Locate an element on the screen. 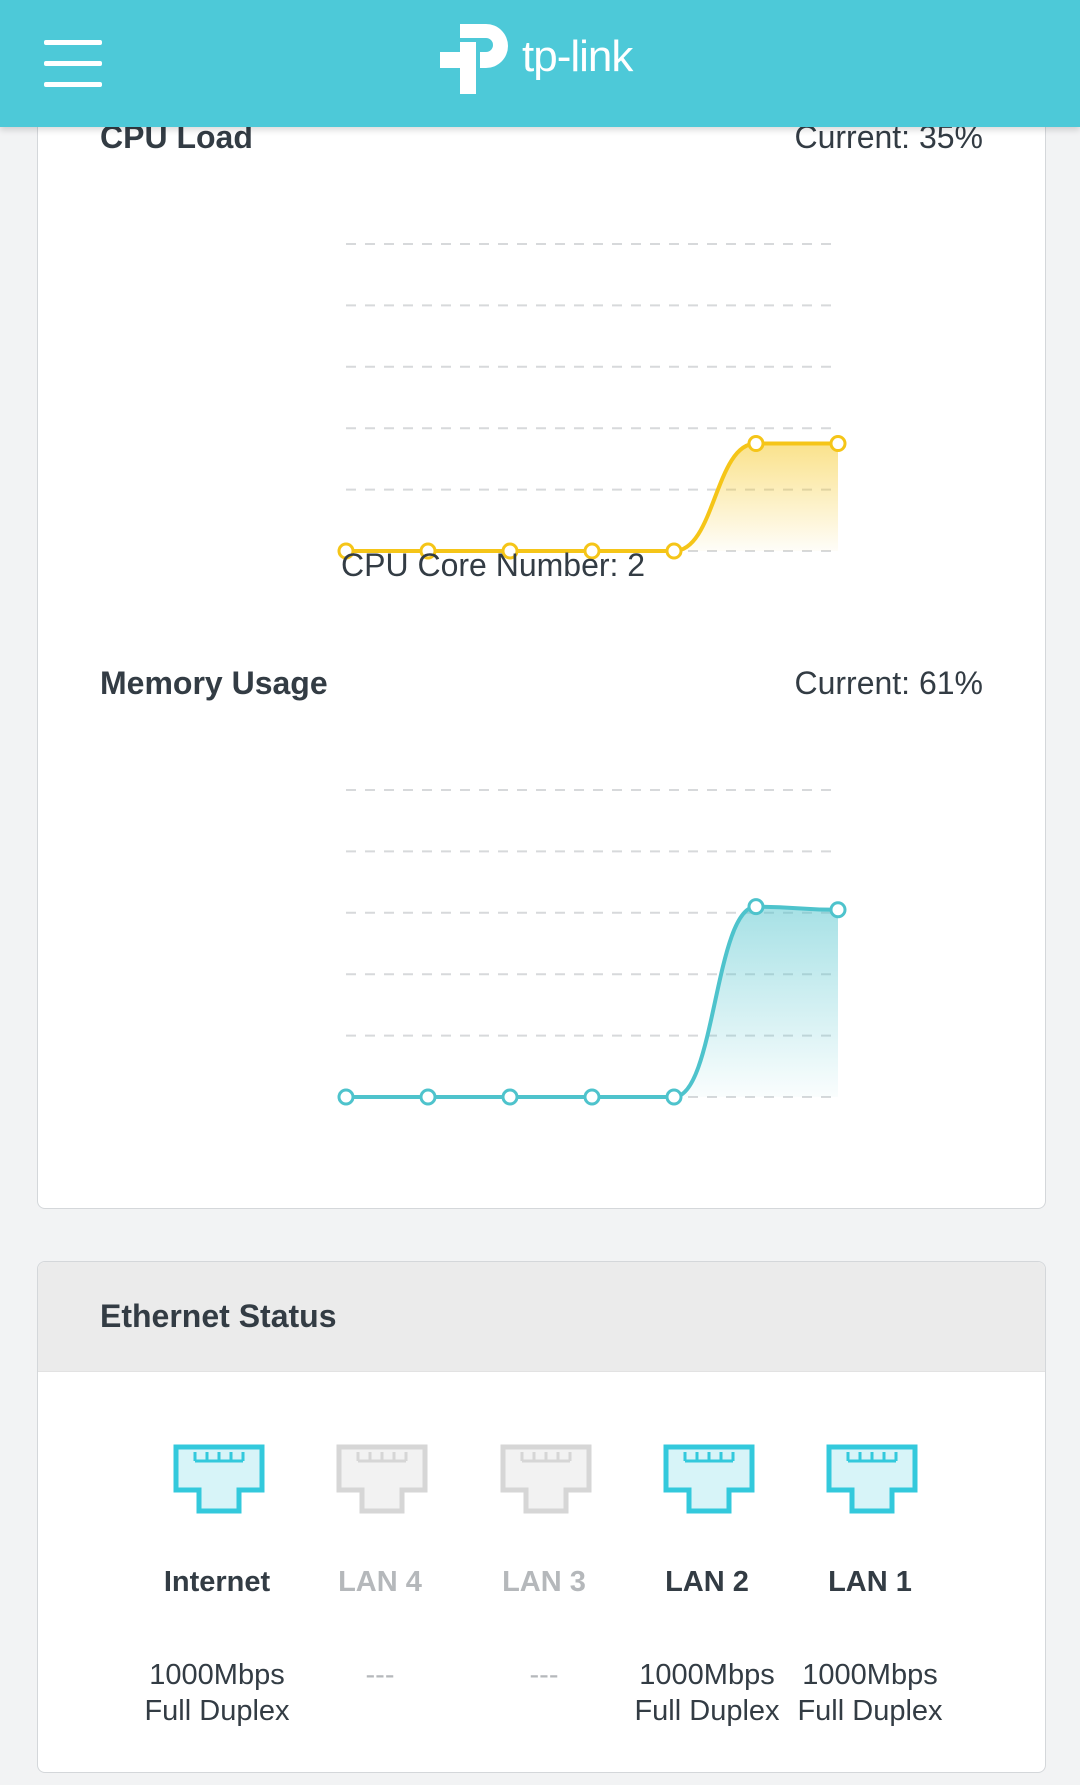 The image size is (1080, 1785). port-label: Internet is located at coordinates (217, 1582).